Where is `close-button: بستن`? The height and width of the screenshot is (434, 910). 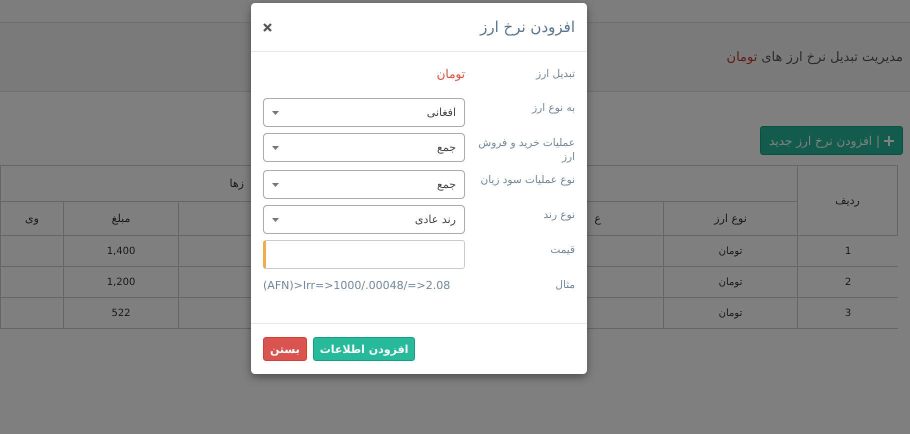 close-button: بستن is located at coordinates (285, 349).